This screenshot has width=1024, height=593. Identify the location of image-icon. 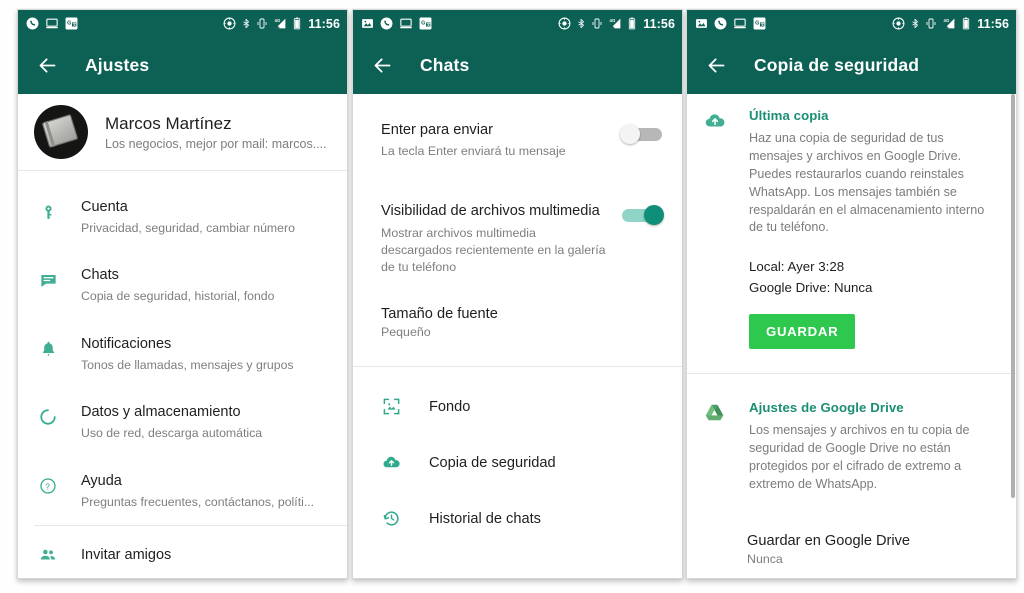
(701, 23).